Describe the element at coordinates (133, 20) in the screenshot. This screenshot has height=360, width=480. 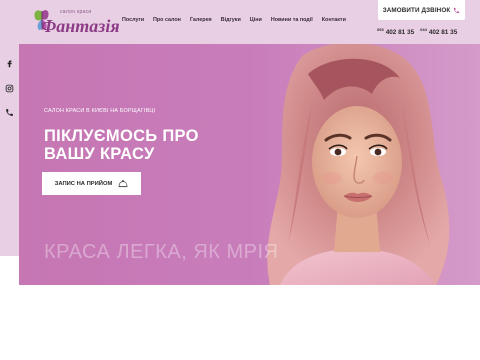
I see `nav-item-services: Послуги` at that location.